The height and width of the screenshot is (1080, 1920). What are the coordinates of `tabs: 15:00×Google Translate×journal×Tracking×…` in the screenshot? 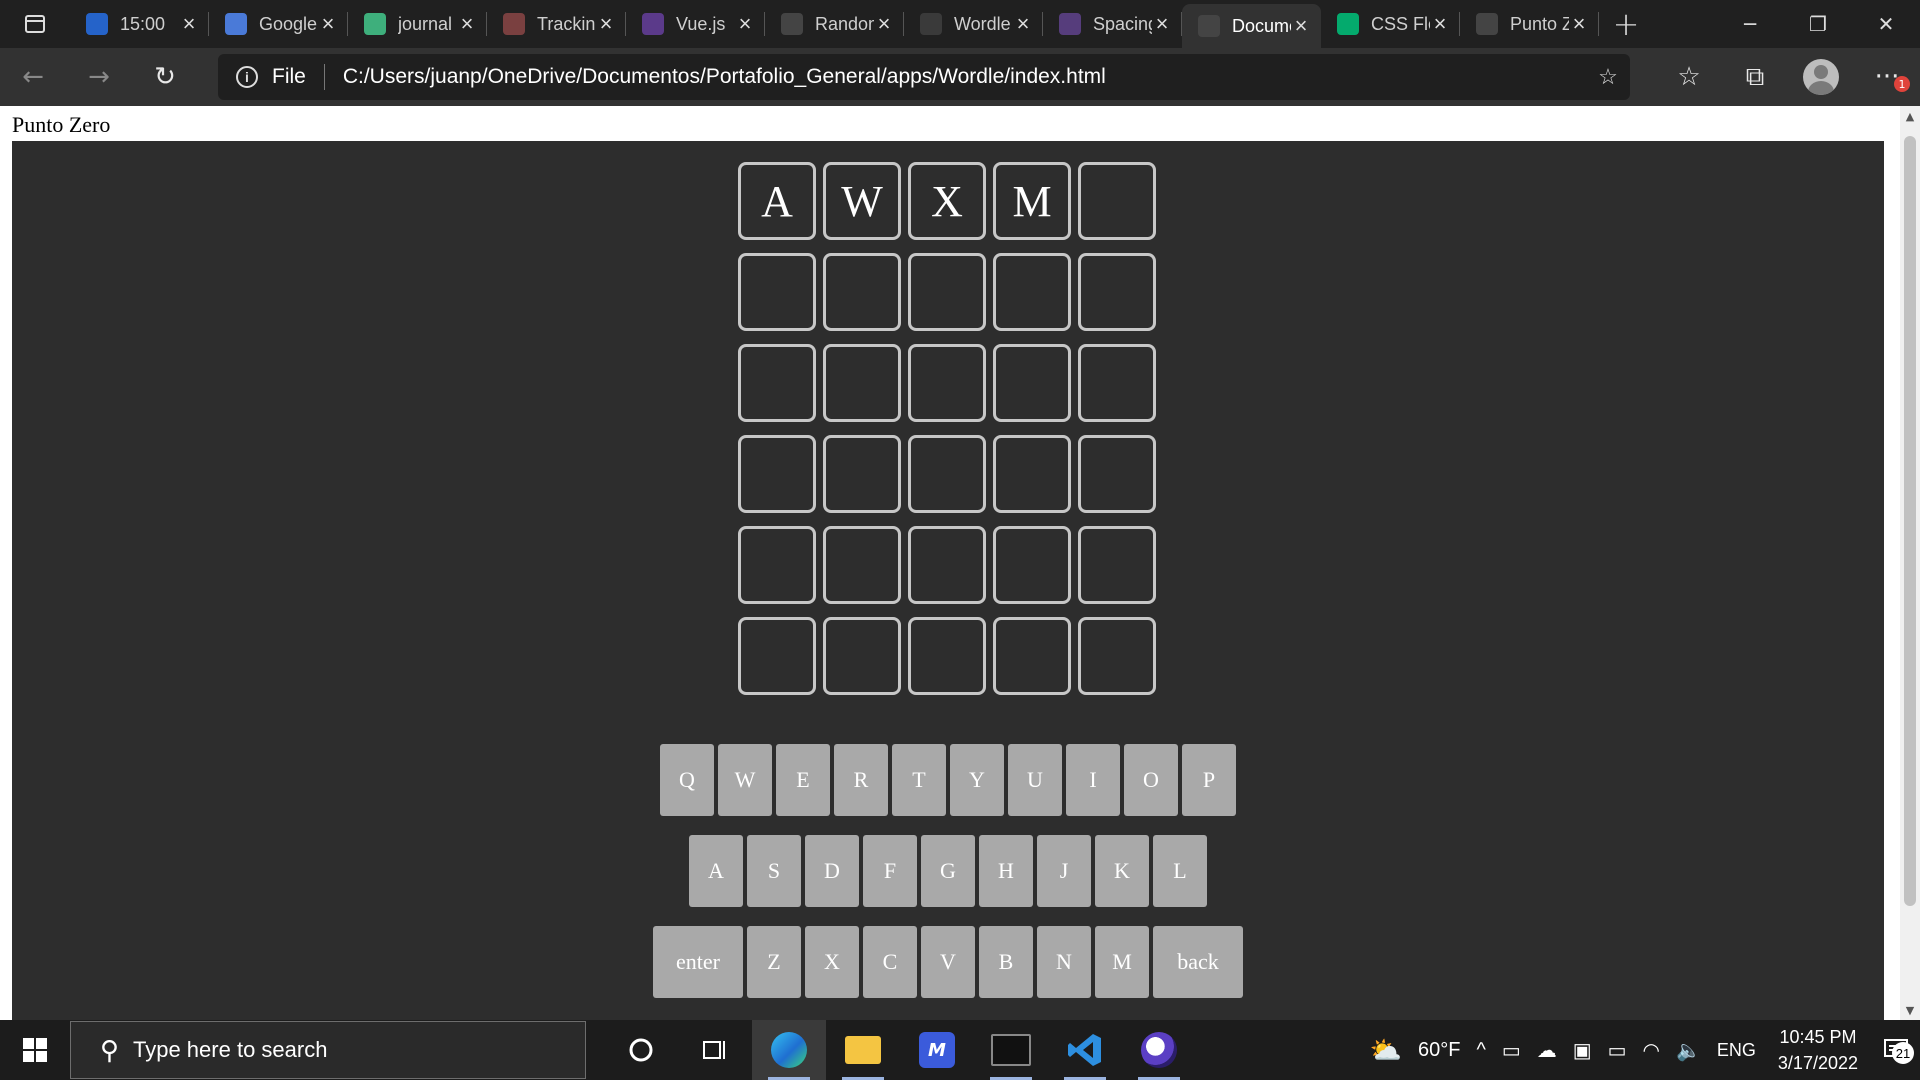 It's located at (834, 24).